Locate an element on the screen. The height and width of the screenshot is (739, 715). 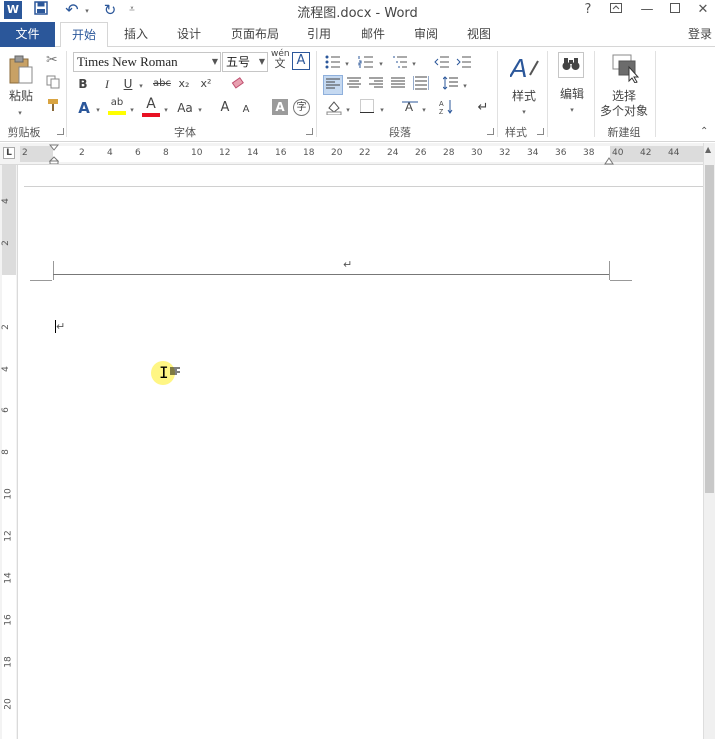
character-border-button: A is located at coordinates (301, 61).